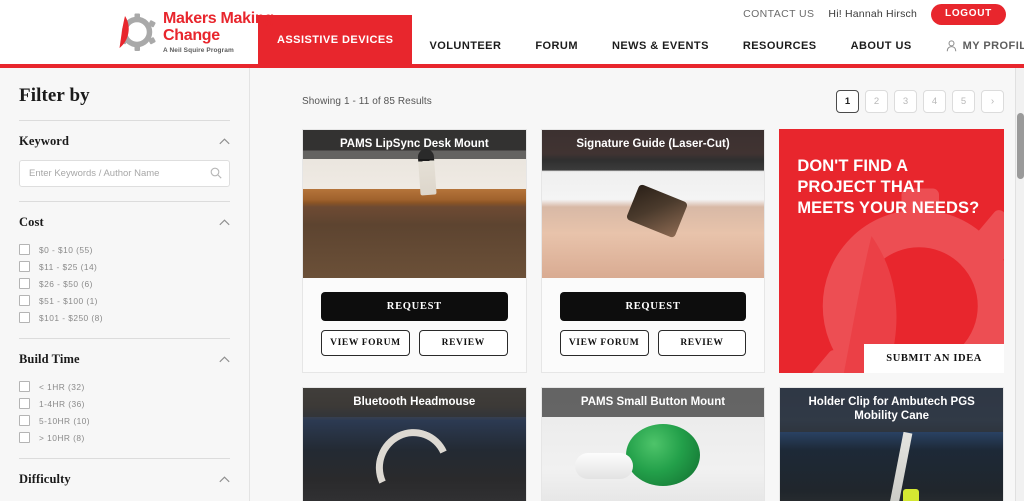 The width and height of the screenshot is (1024, 501). What do you see at coordinates (881, 46) in the screenshot?
I see `nav-item-about-us: ABOUT US` at bounding box center [881, 46].